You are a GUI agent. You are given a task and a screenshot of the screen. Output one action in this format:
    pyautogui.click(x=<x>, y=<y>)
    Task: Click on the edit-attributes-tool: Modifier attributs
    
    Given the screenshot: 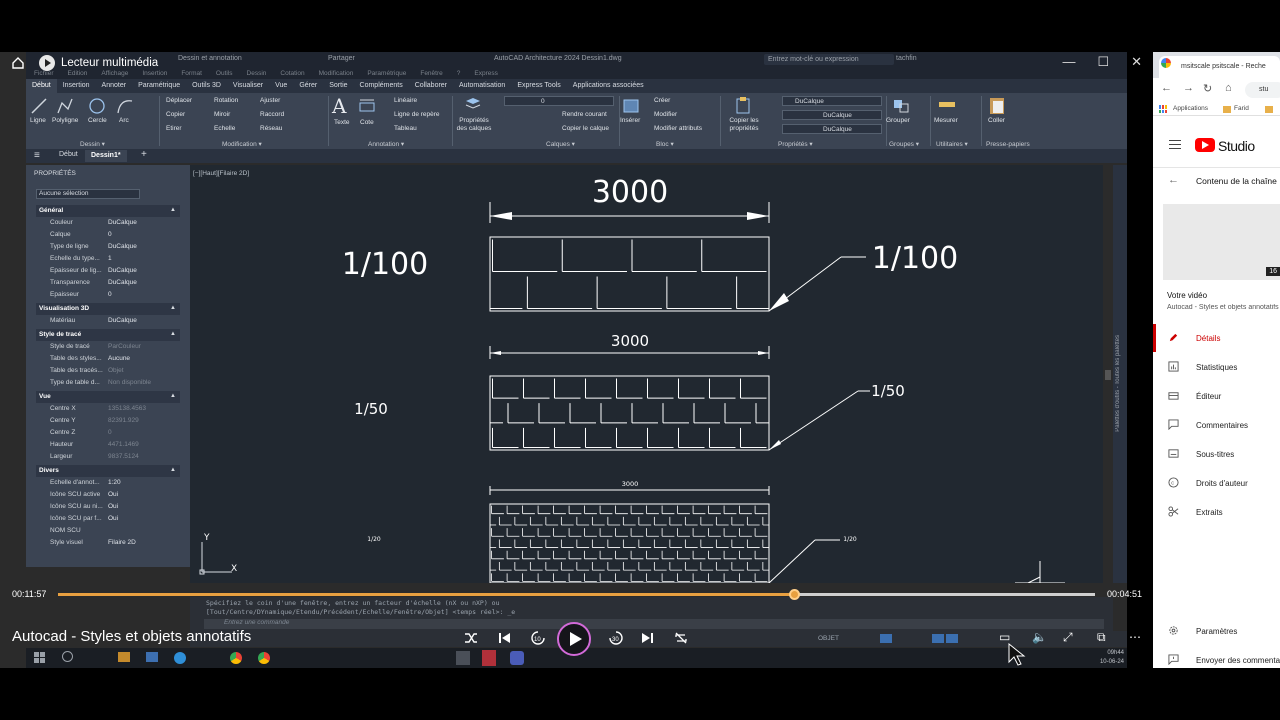 What is the action you would take?
    pyautogui.click(x=678, y=128)
    